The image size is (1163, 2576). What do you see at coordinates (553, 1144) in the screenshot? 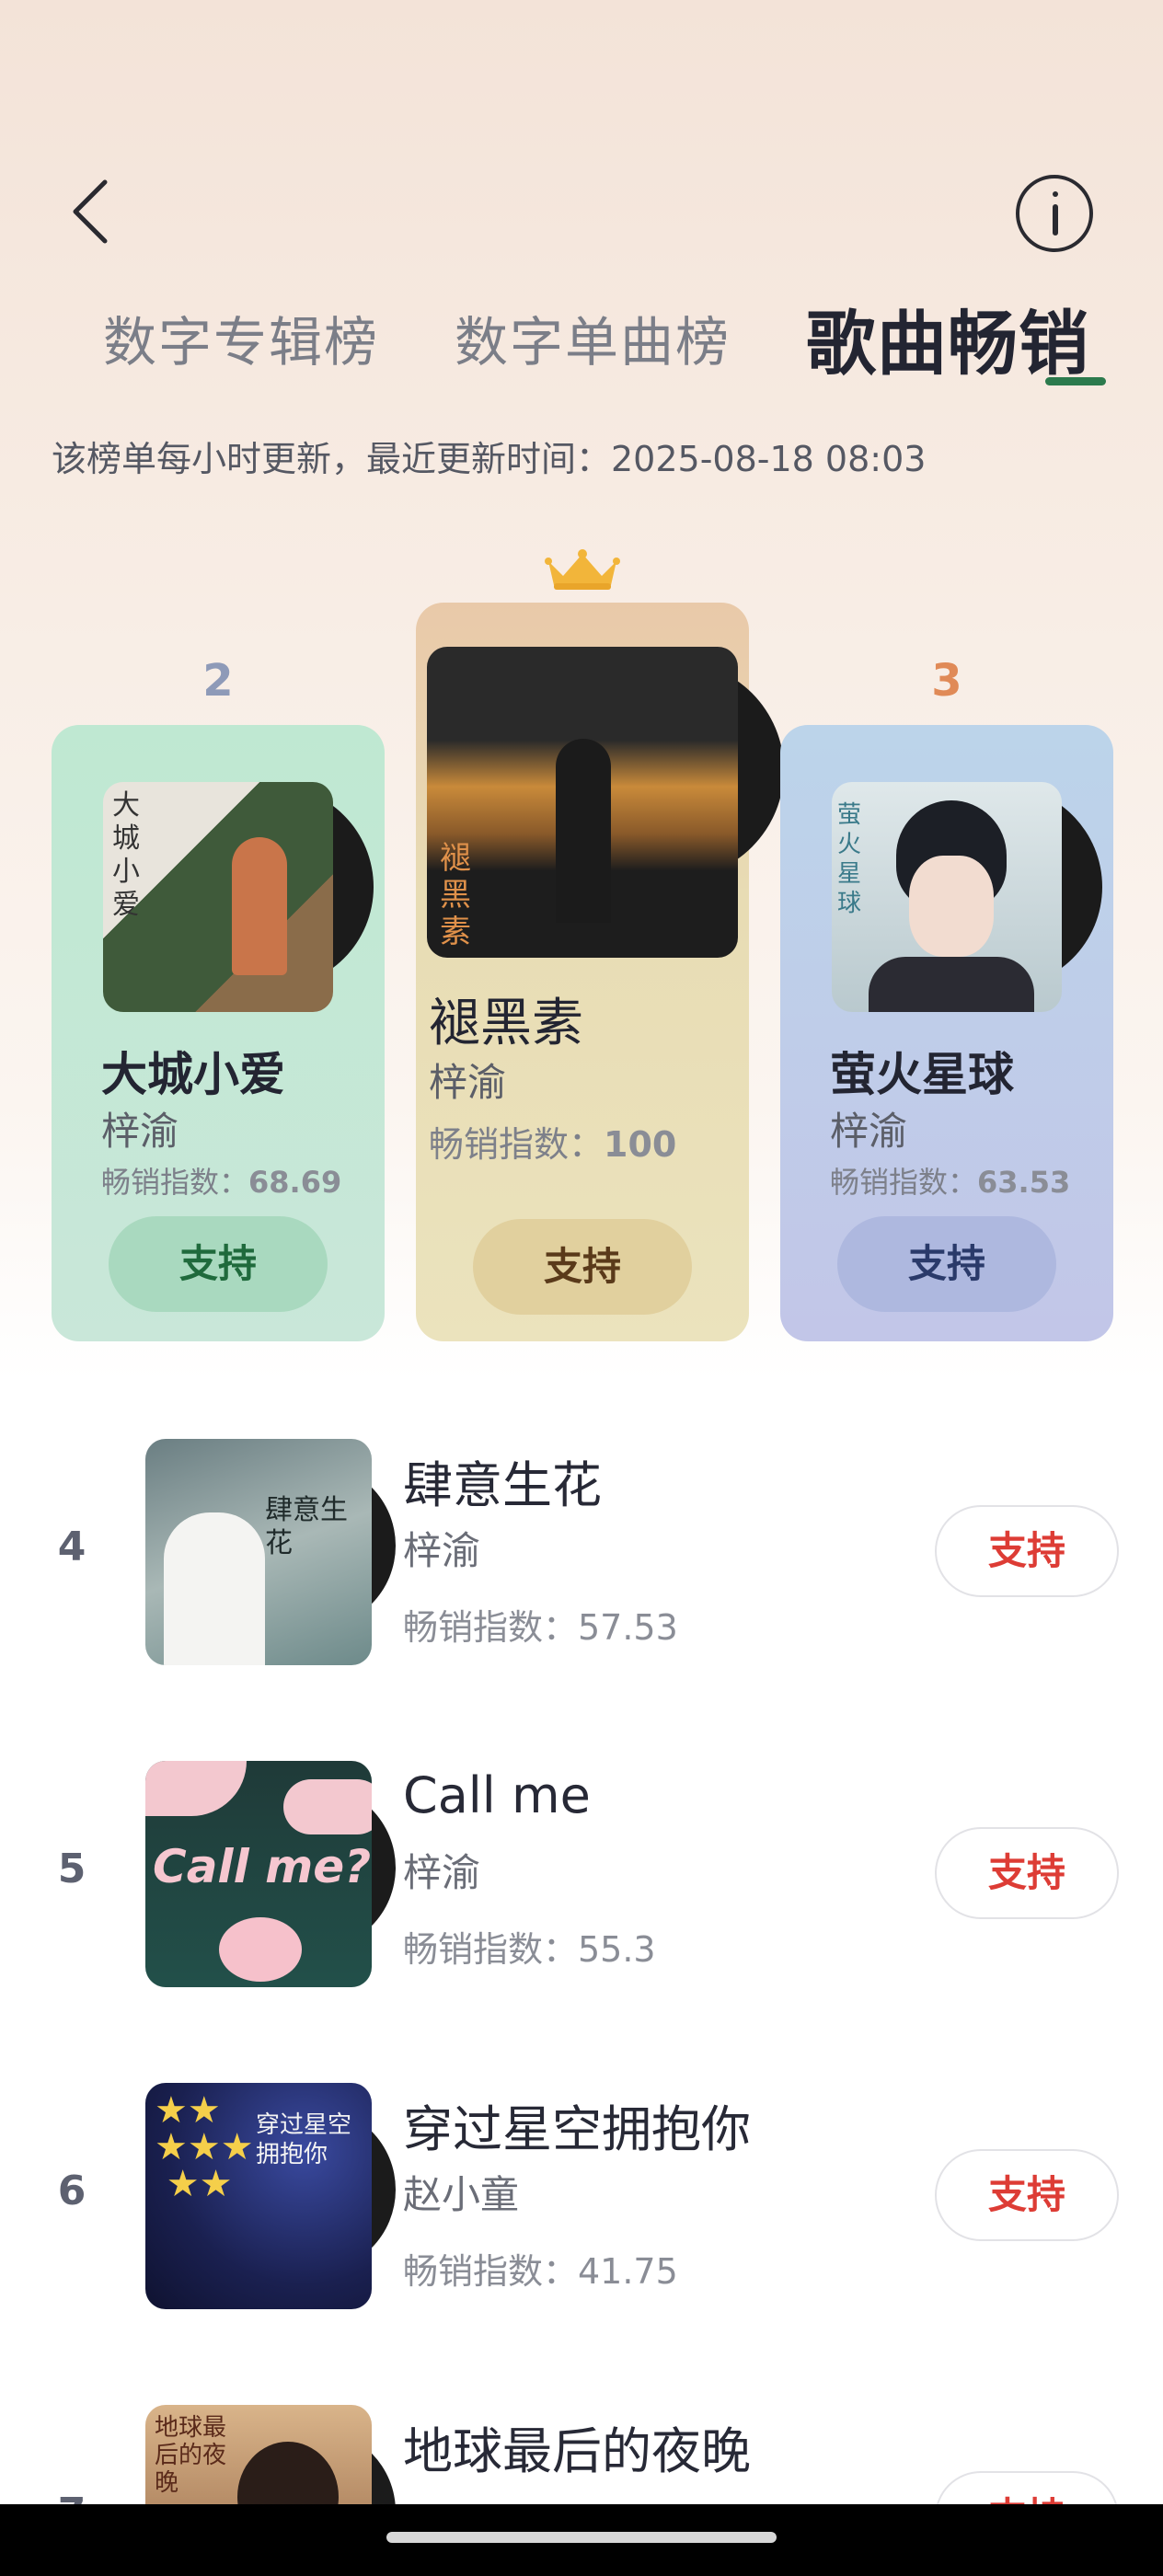
I see `sales-index: 畅销指数：100` at bounding box center [553, 1144].